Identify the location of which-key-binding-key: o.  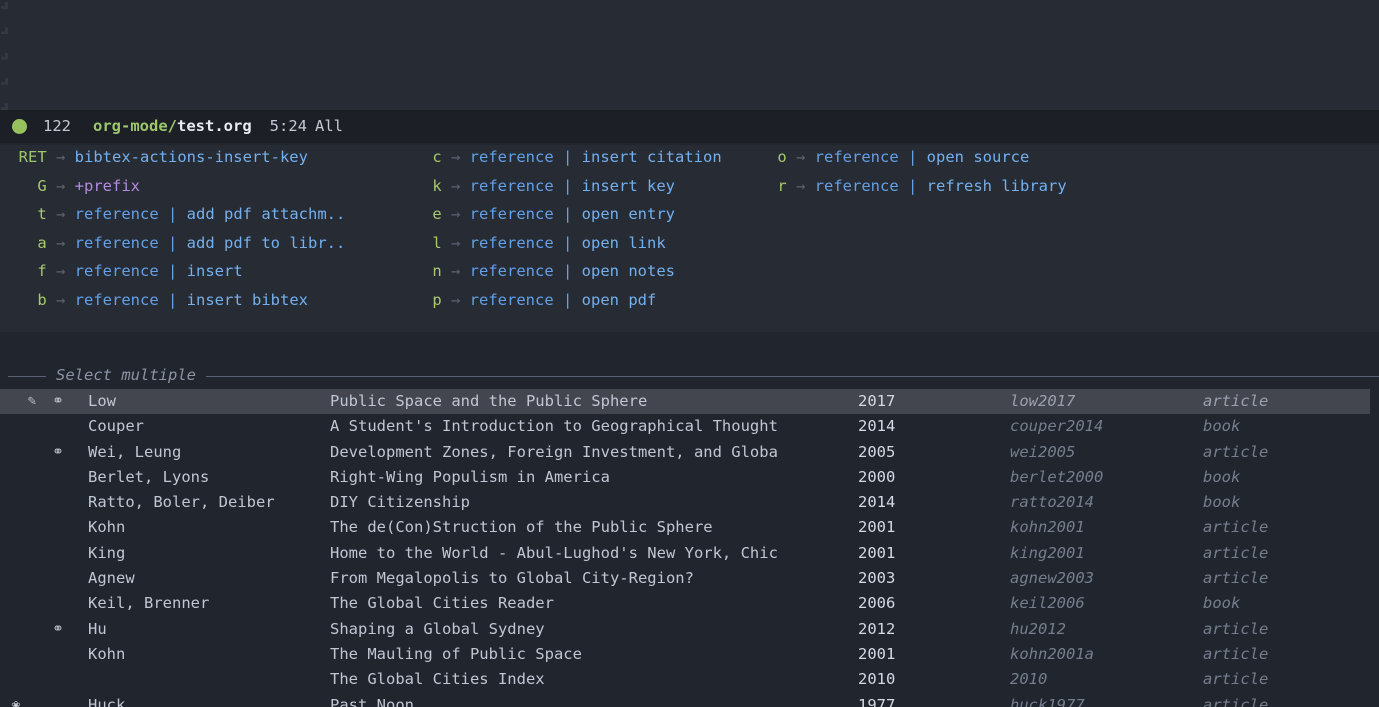
(782, 157).